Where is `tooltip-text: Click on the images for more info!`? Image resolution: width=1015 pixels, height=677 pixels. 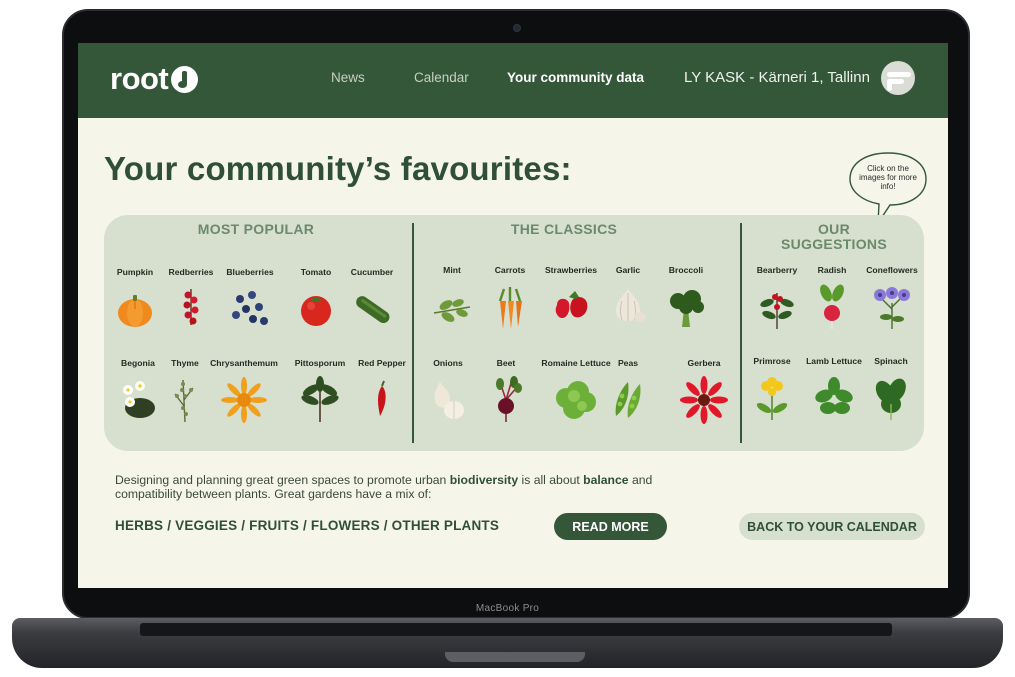 tooltip-text: Click on the images for more info! is located at coordinates (888, 177).